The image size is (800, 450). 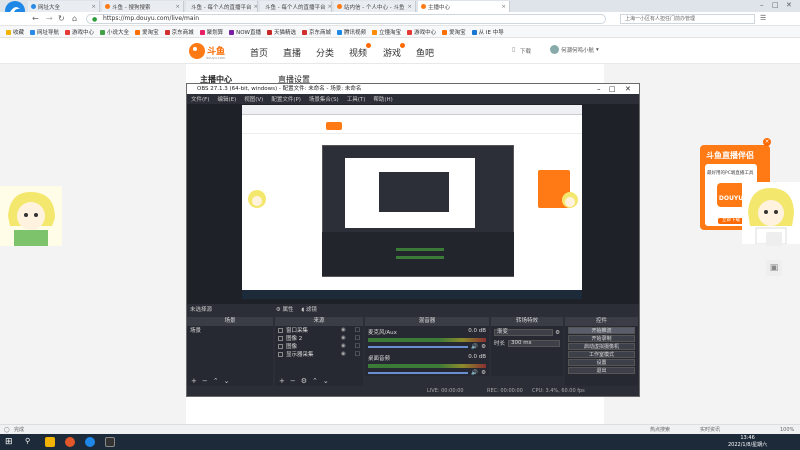 What do you see at coordinates (325, 52) in the screenshot?
I see `nav-item: 分类` at bounding box center [325, 52].